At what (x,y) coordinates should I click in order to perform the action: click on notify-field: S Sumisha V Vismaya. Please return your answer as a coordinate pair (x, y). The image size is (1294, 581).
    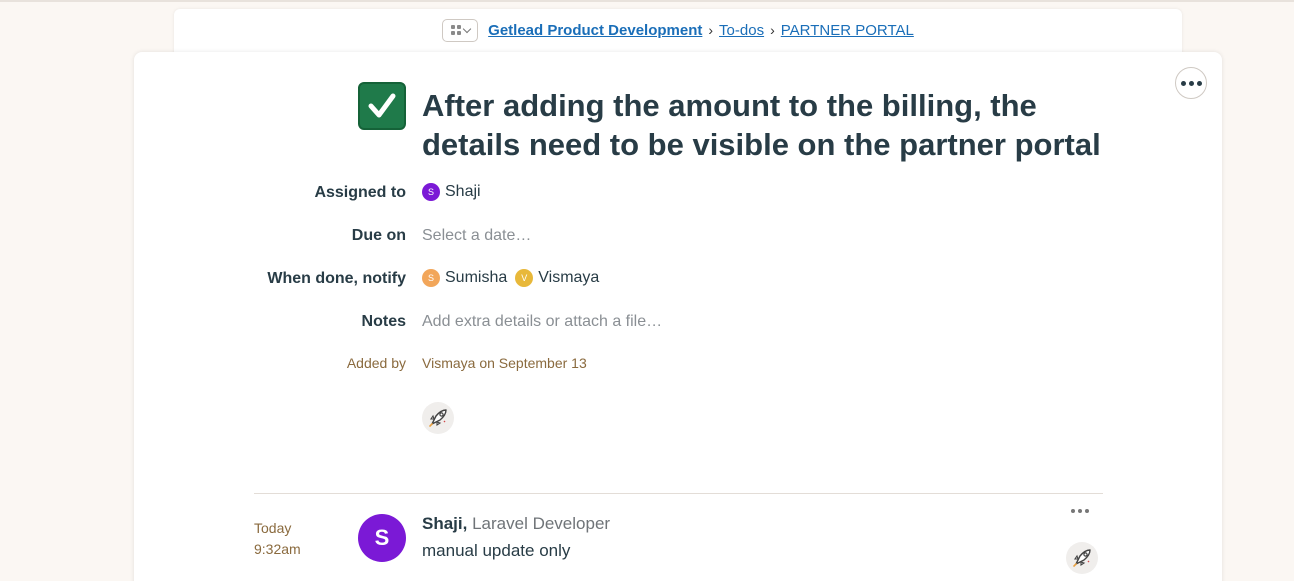
    Looking at the image, I should click on (514, 278).